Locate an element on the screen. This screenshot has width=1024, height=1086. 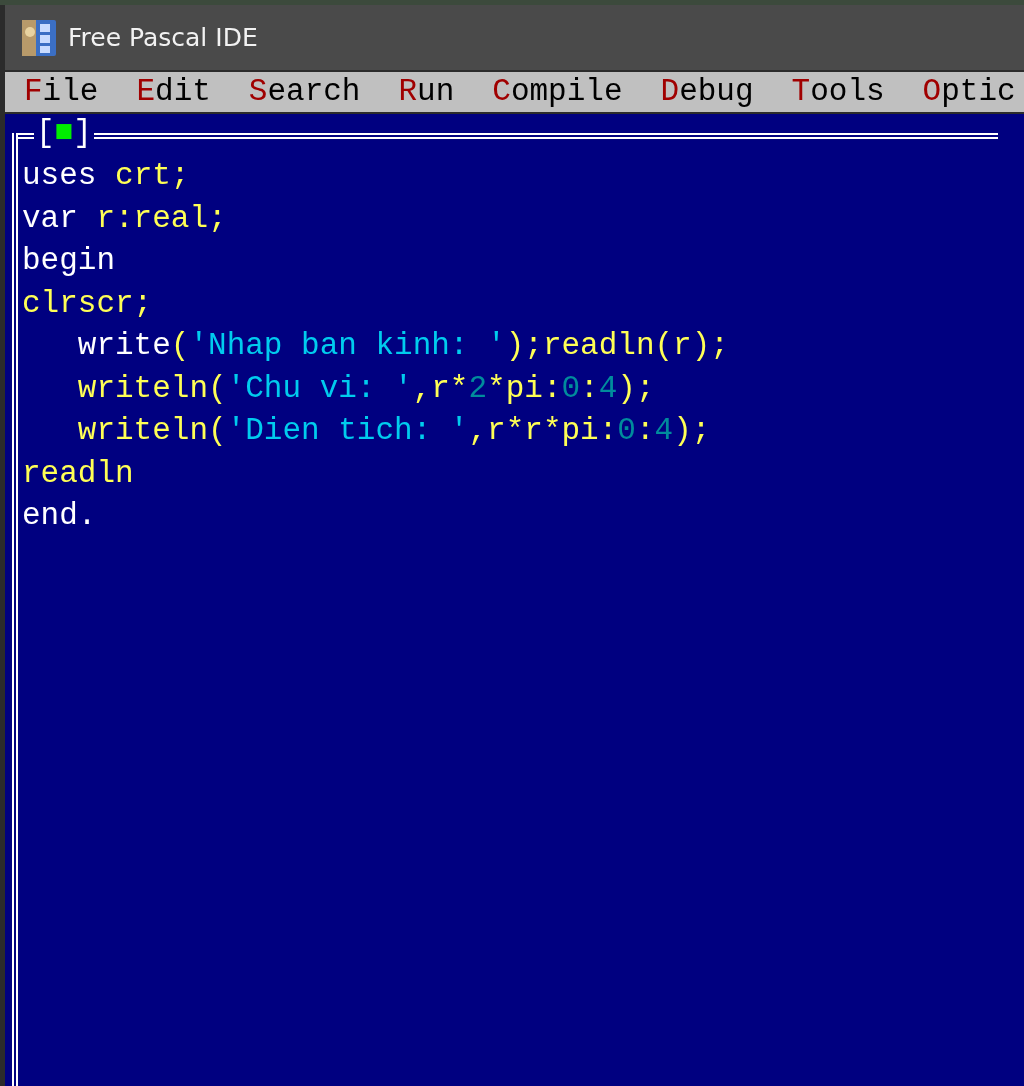
code-line: begin is located at coordinates (69, 261).